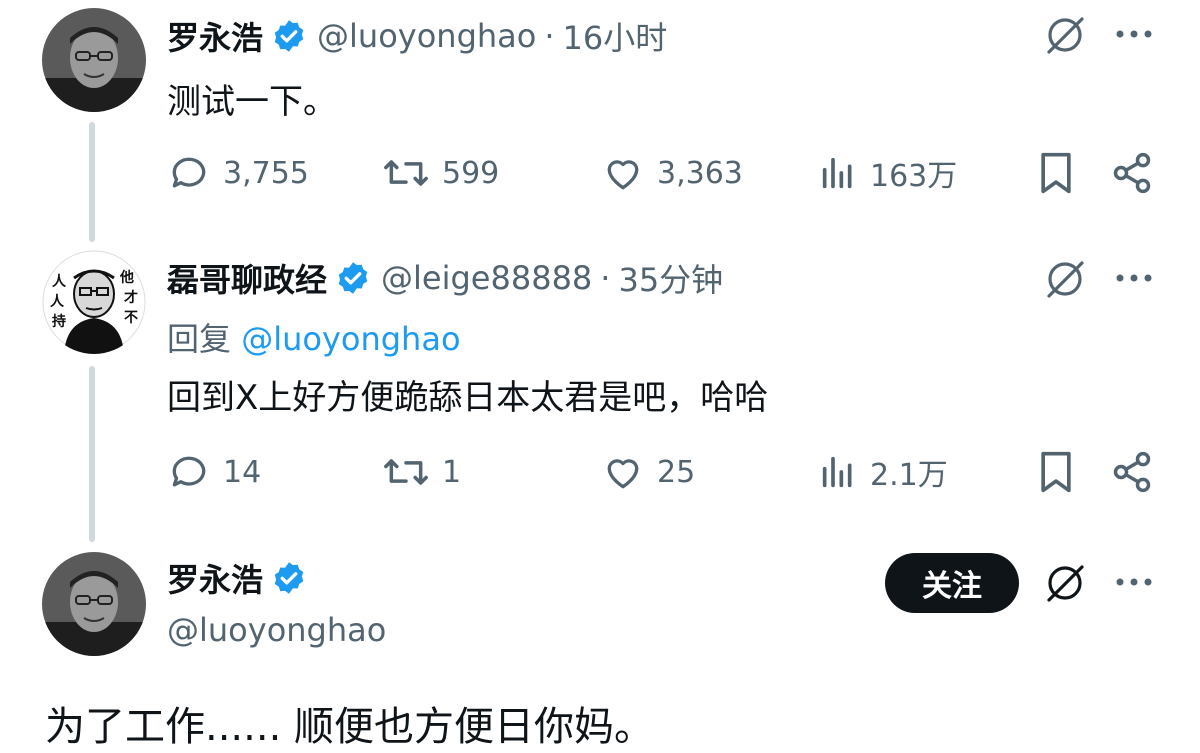  What do you see at coordinates (131, 297) in the screenshot?
I see `svg-text: 才` at bounding box center [131, 297].